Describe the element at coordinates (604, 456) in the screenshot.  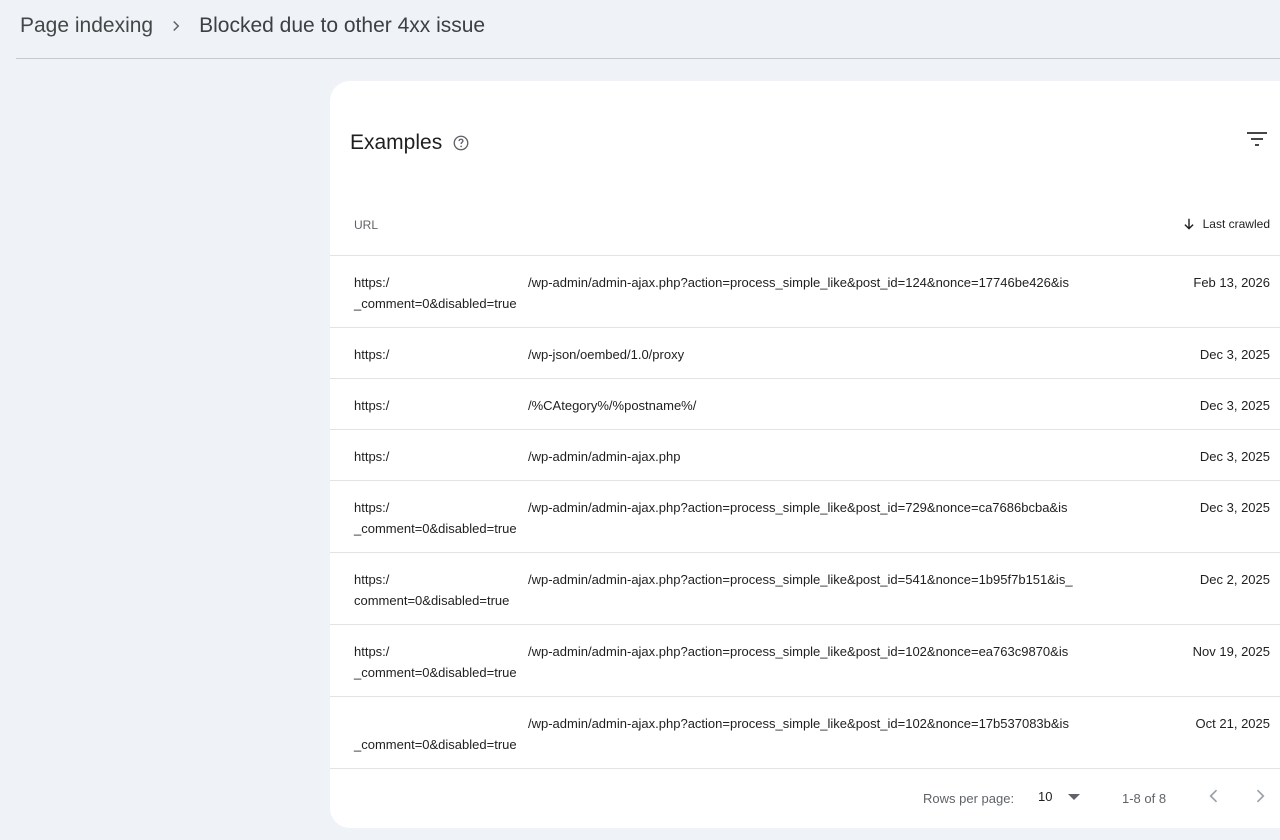
I see `url-text: /wp-admin/admin-ajax.php` at that location.